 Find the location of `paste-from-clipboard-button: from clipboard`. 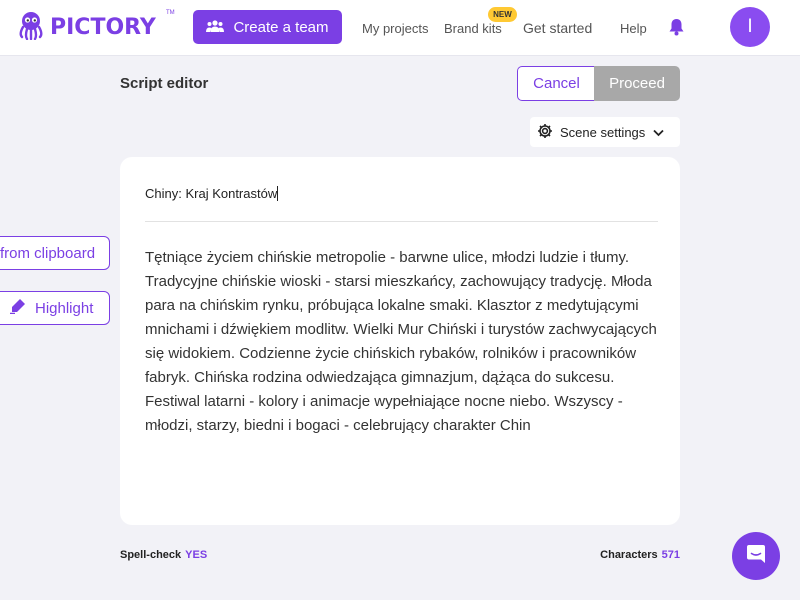

paste-from-clipboard-button: from clipboard is located at coordinates (55, 253).